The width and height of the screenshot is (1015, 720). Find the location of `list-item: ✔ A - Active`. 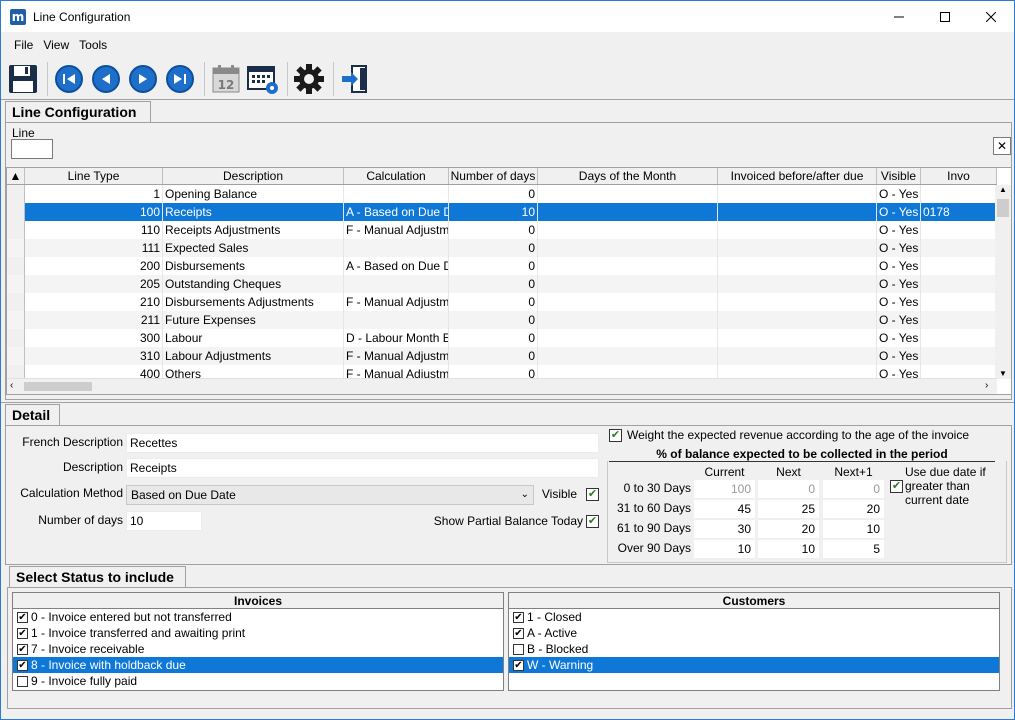

list-item: ✔ A - Active is located at coordinates (754, 633).